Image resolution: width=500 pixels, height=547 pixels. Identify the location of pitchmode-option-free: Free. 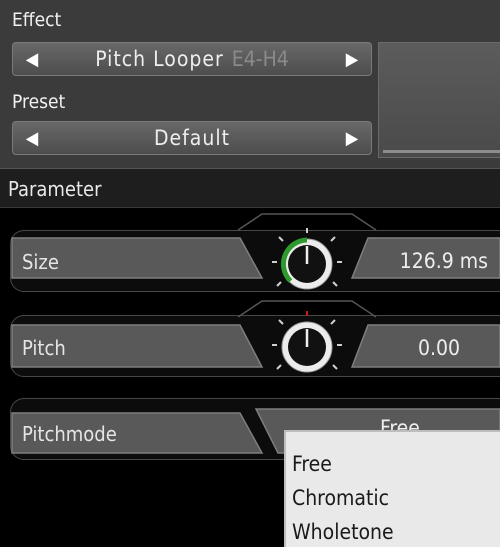
(312, 464).